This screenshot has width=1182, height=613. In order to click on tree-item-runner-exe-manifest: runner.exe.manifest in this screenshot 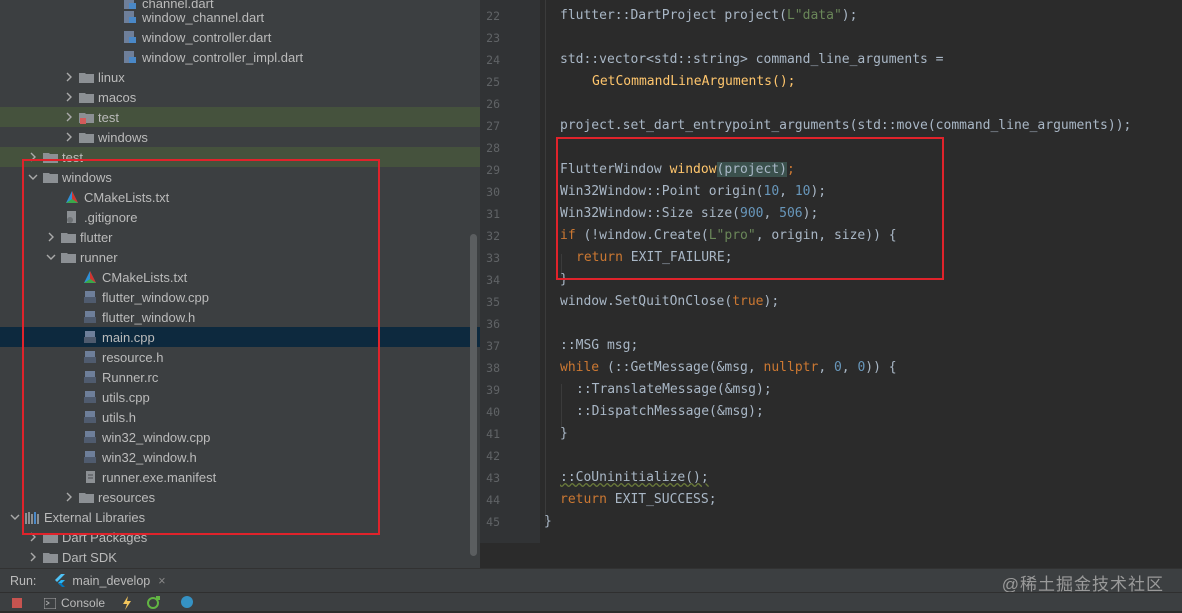, I will do `click(240, 477)`.